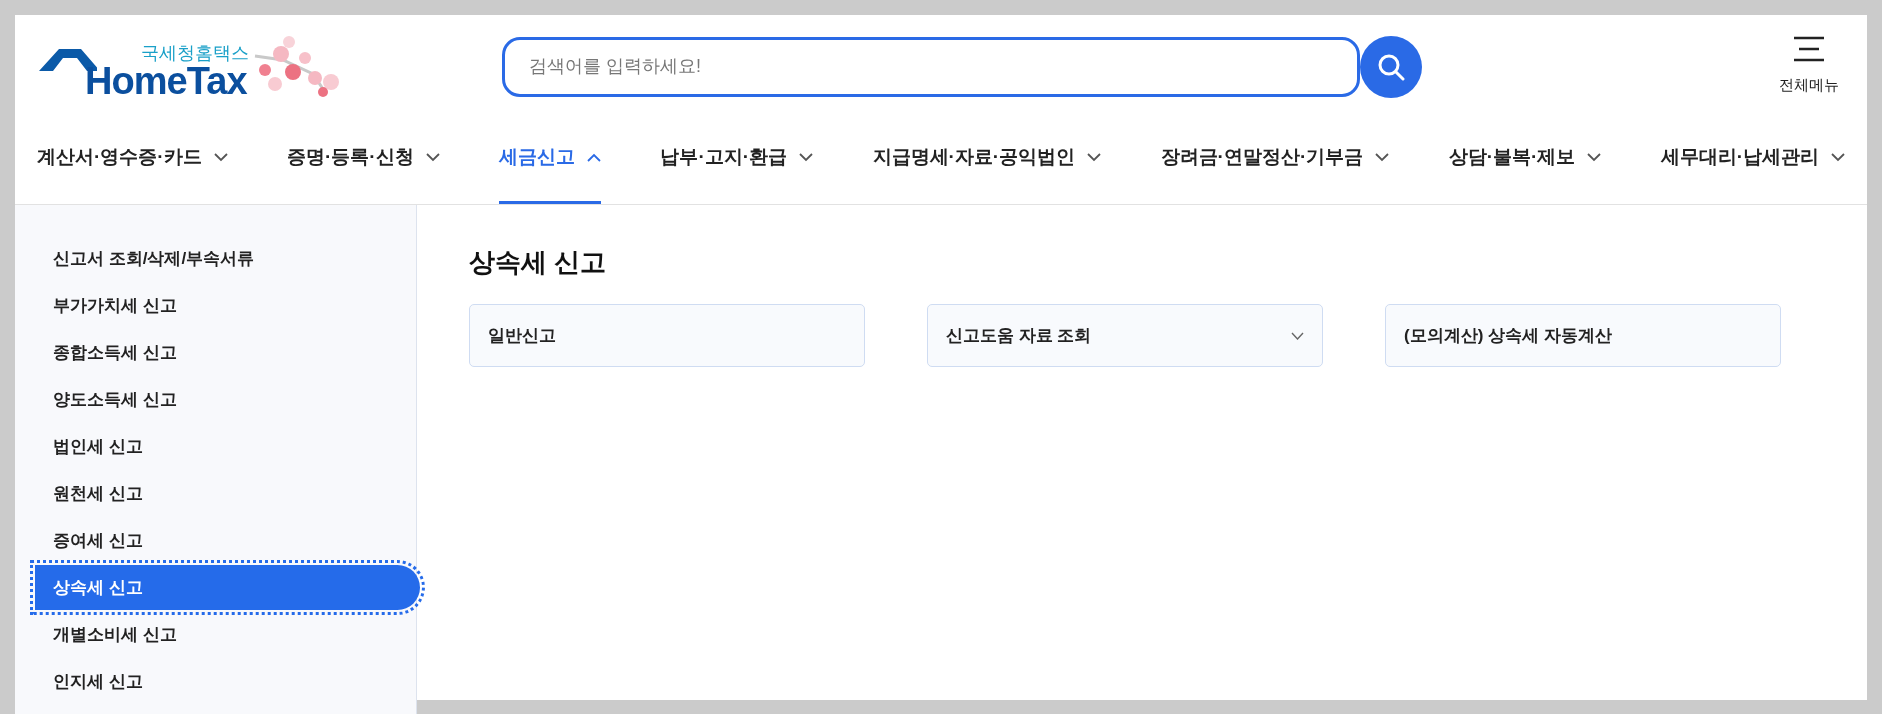  What do you see at coordinates (1809, 66) in the screenshot?
I see `all-menu-button: 전체메뉴` at bounding box center [1809, 66].